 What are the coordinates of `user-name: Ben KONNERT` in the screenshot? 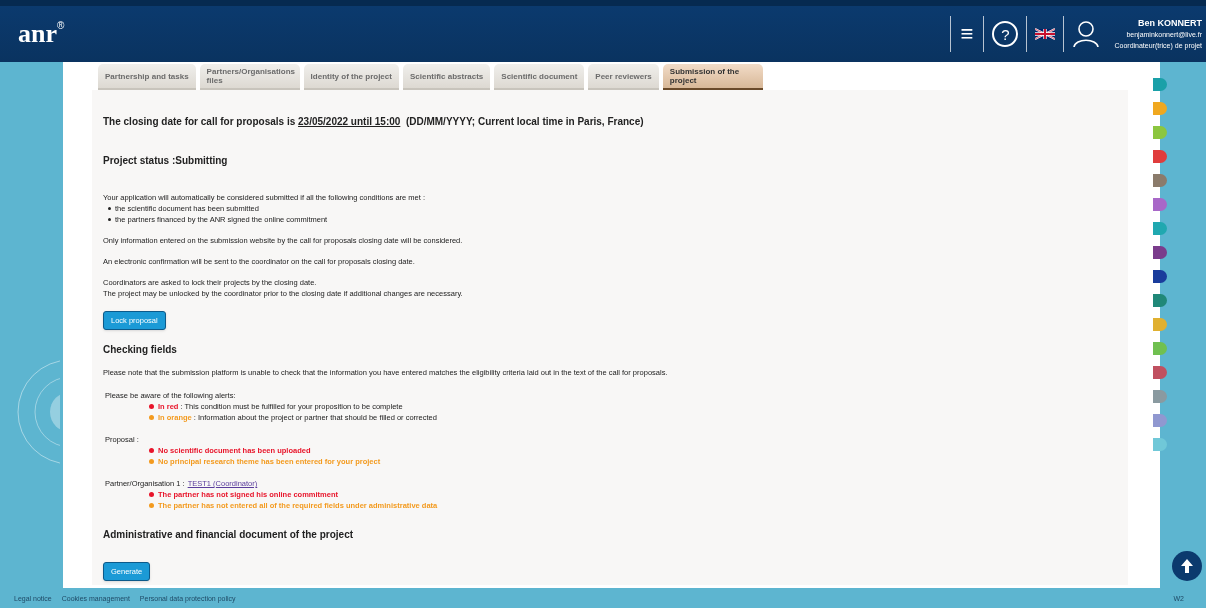 It's located at (1170, 23).